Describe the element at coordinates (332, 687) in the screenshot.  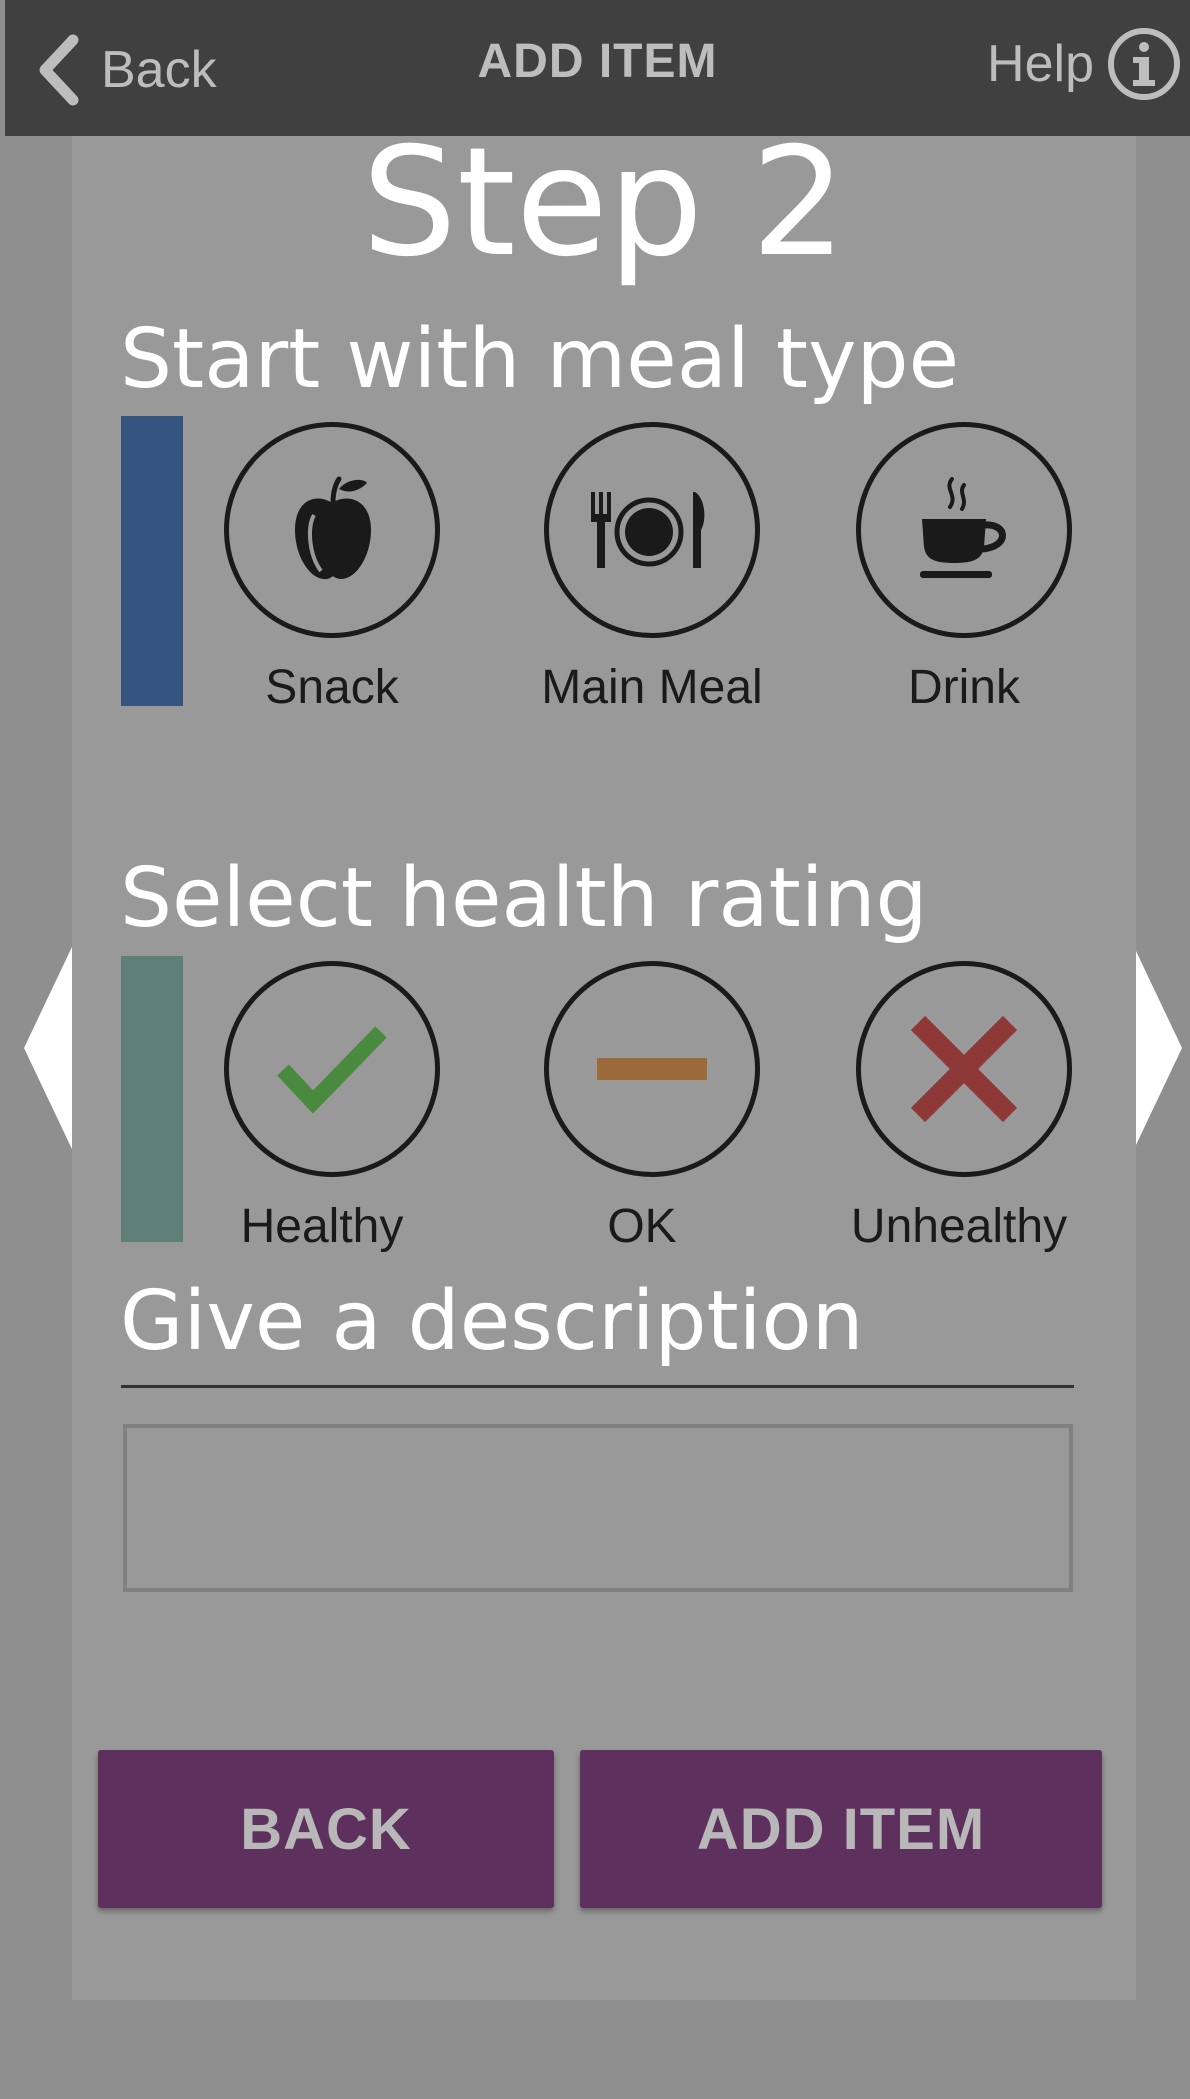
I see `snack-label: Snack` at that location.